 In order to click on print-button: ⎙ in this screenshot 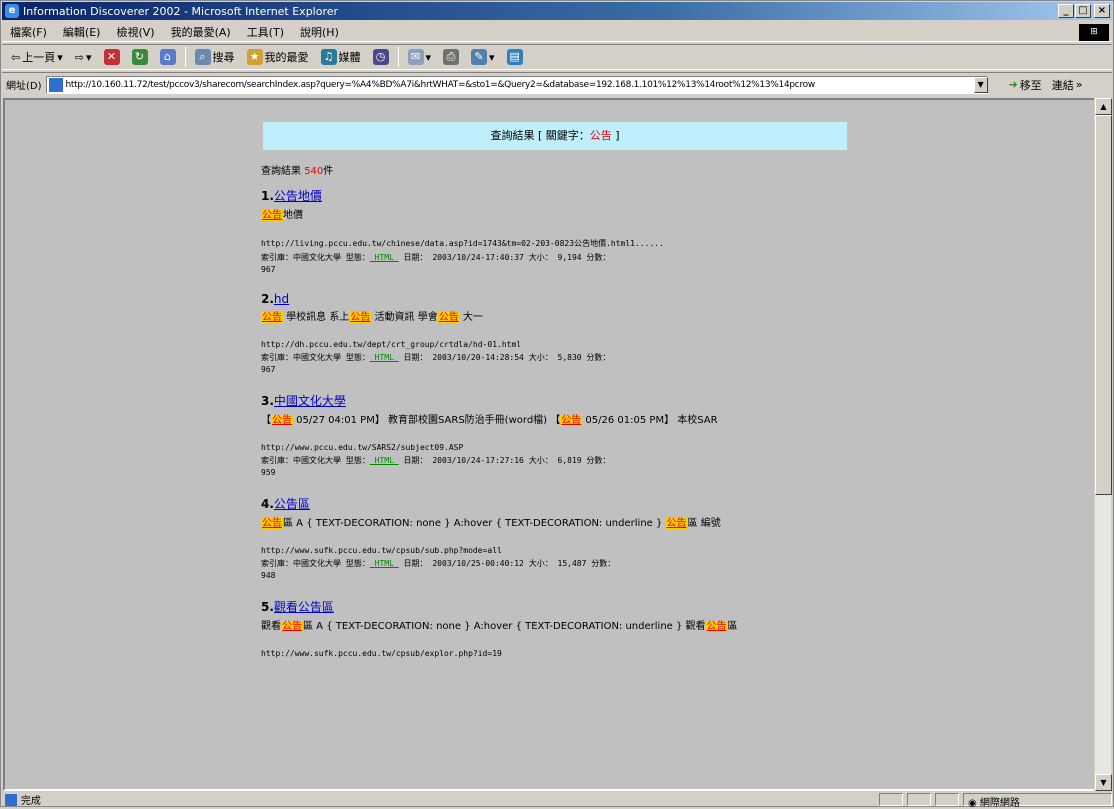, I will do `click(451, 57)`.